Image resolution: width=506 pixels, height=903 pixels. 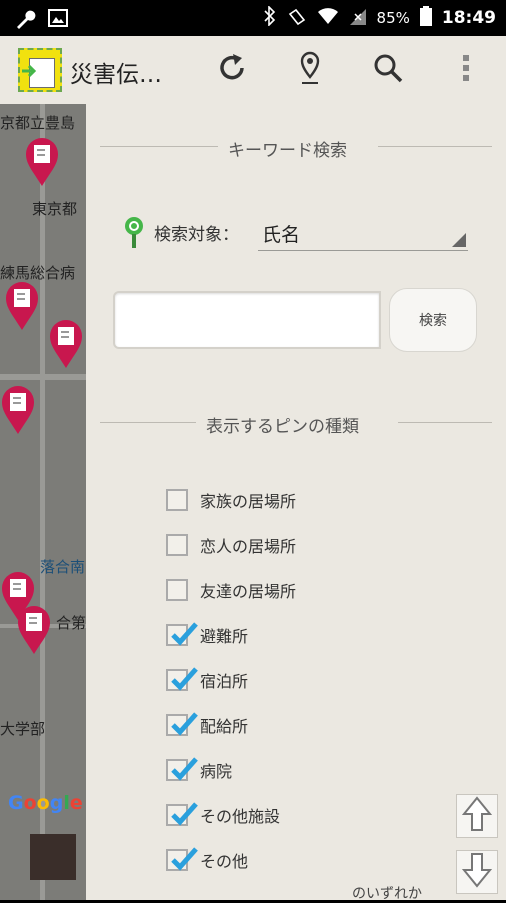 What do you see at coordinates (25, 21) in the screenshot?
I see `wrench-icon` at bounding box center [25, 21].